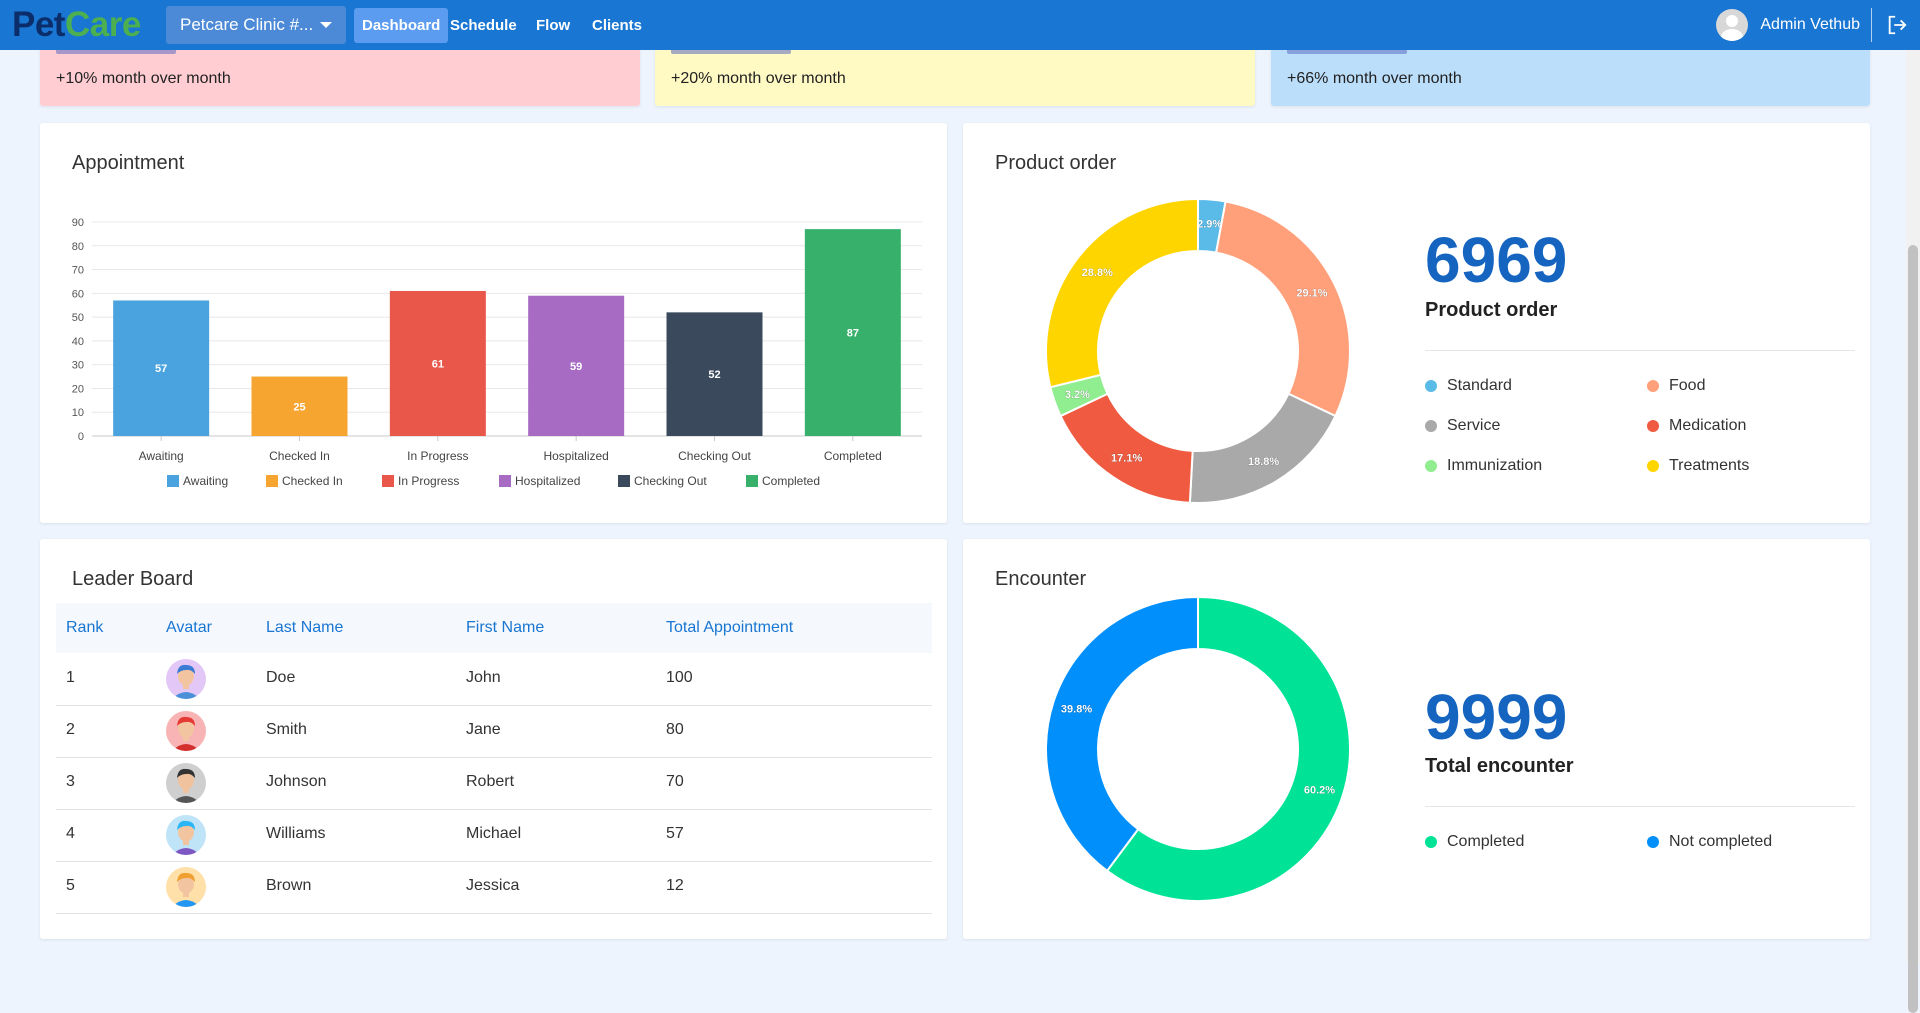  Describe the element at coordinates (84, 628) in the screenshot. I see `col-rank: Rank` at that location.